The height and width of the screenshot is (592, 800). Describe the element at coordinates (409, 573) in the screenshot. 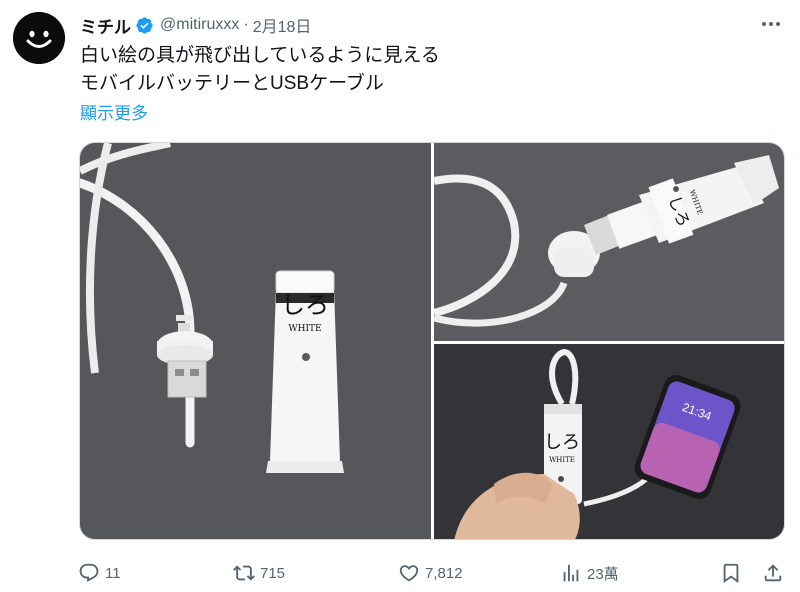

I see `heart-icon` at that location.